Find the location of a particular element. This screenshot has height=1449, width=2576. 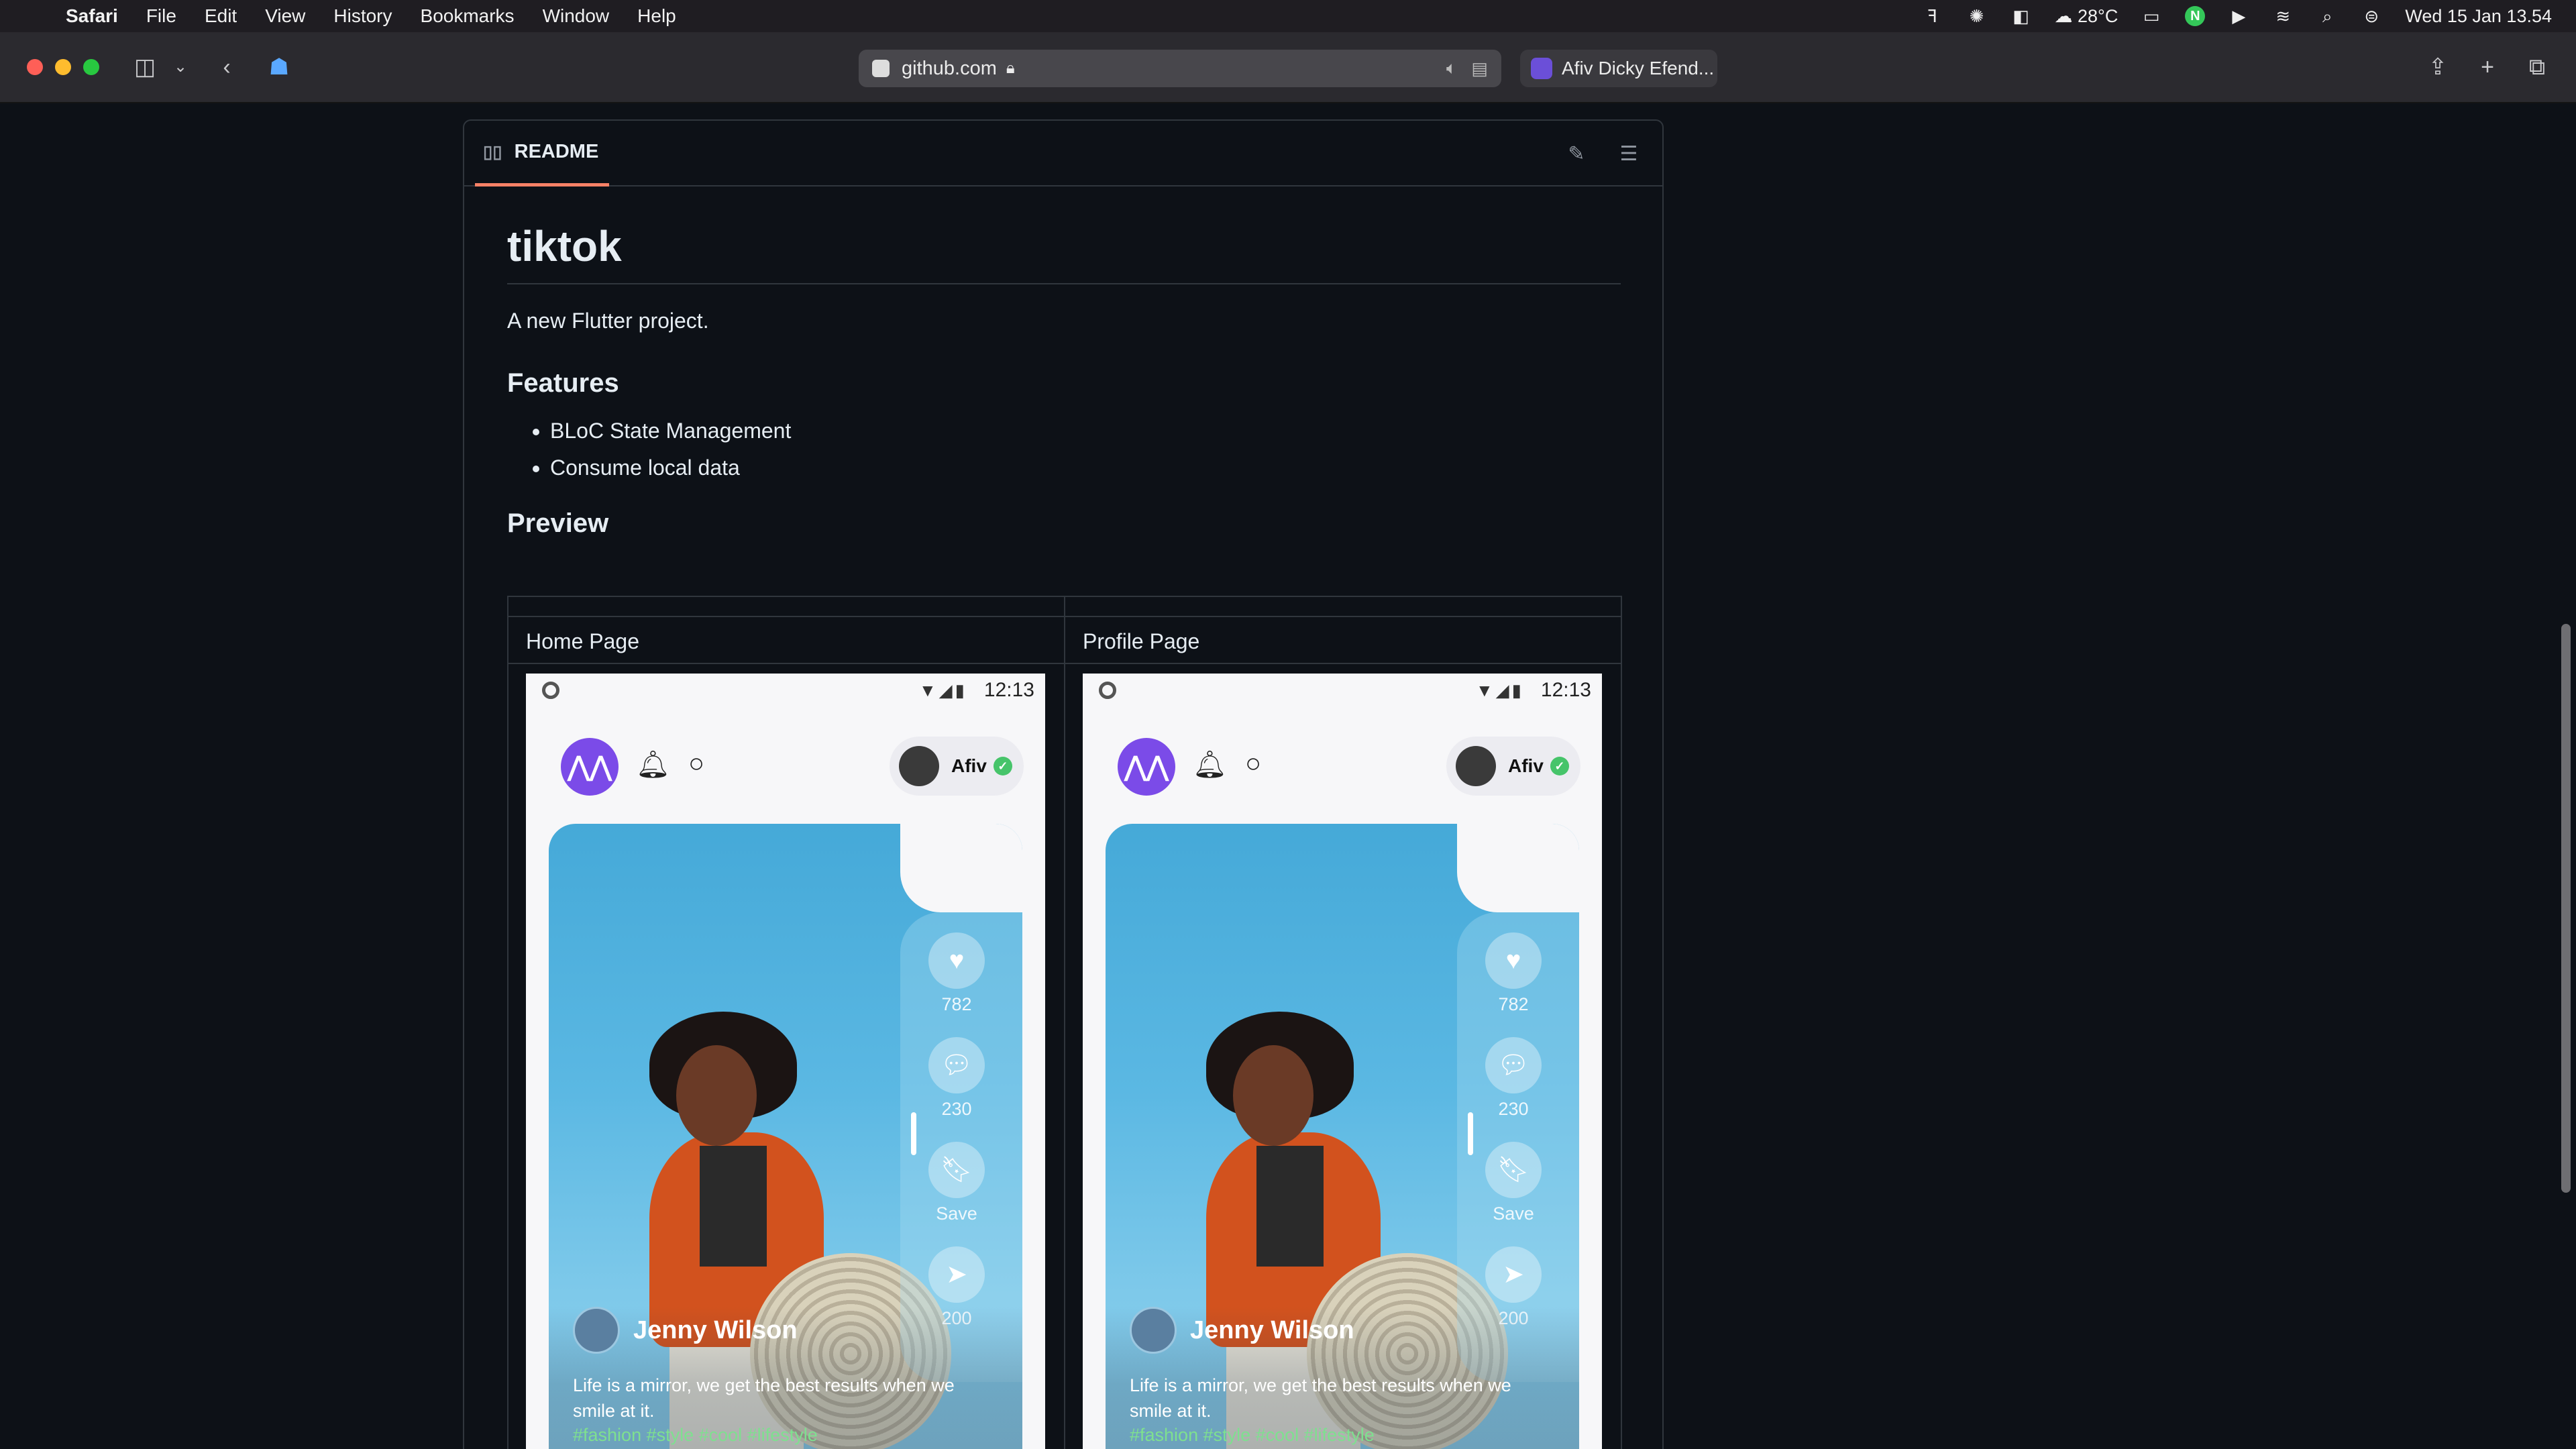

lock-icon: 🔒︎ is located at coordinates (1010, 68).